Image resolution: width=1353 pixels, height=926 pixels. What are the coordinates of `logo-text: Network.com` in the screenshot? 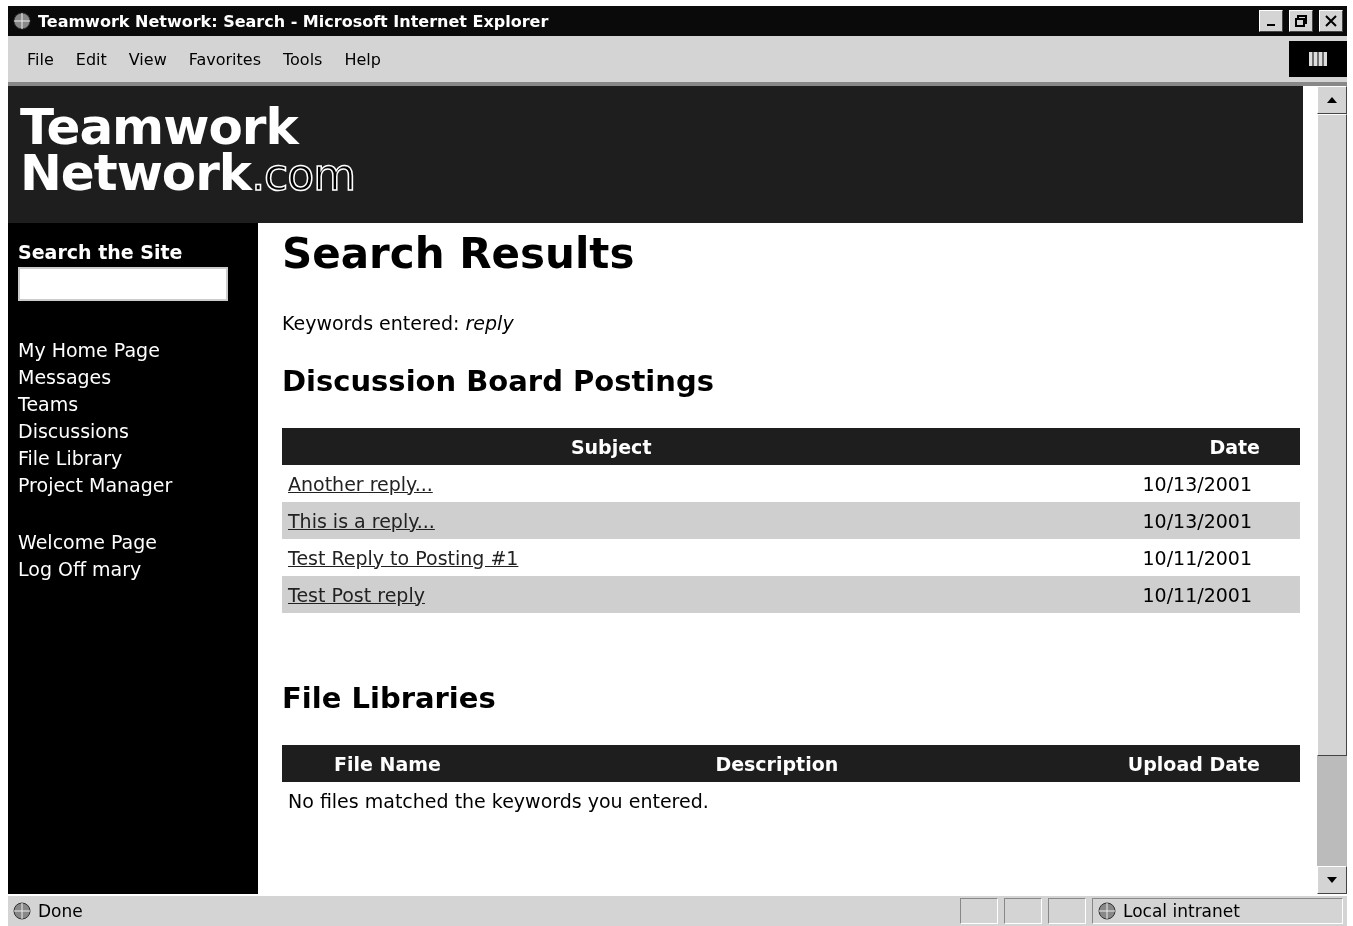 It's located at (188, 174).